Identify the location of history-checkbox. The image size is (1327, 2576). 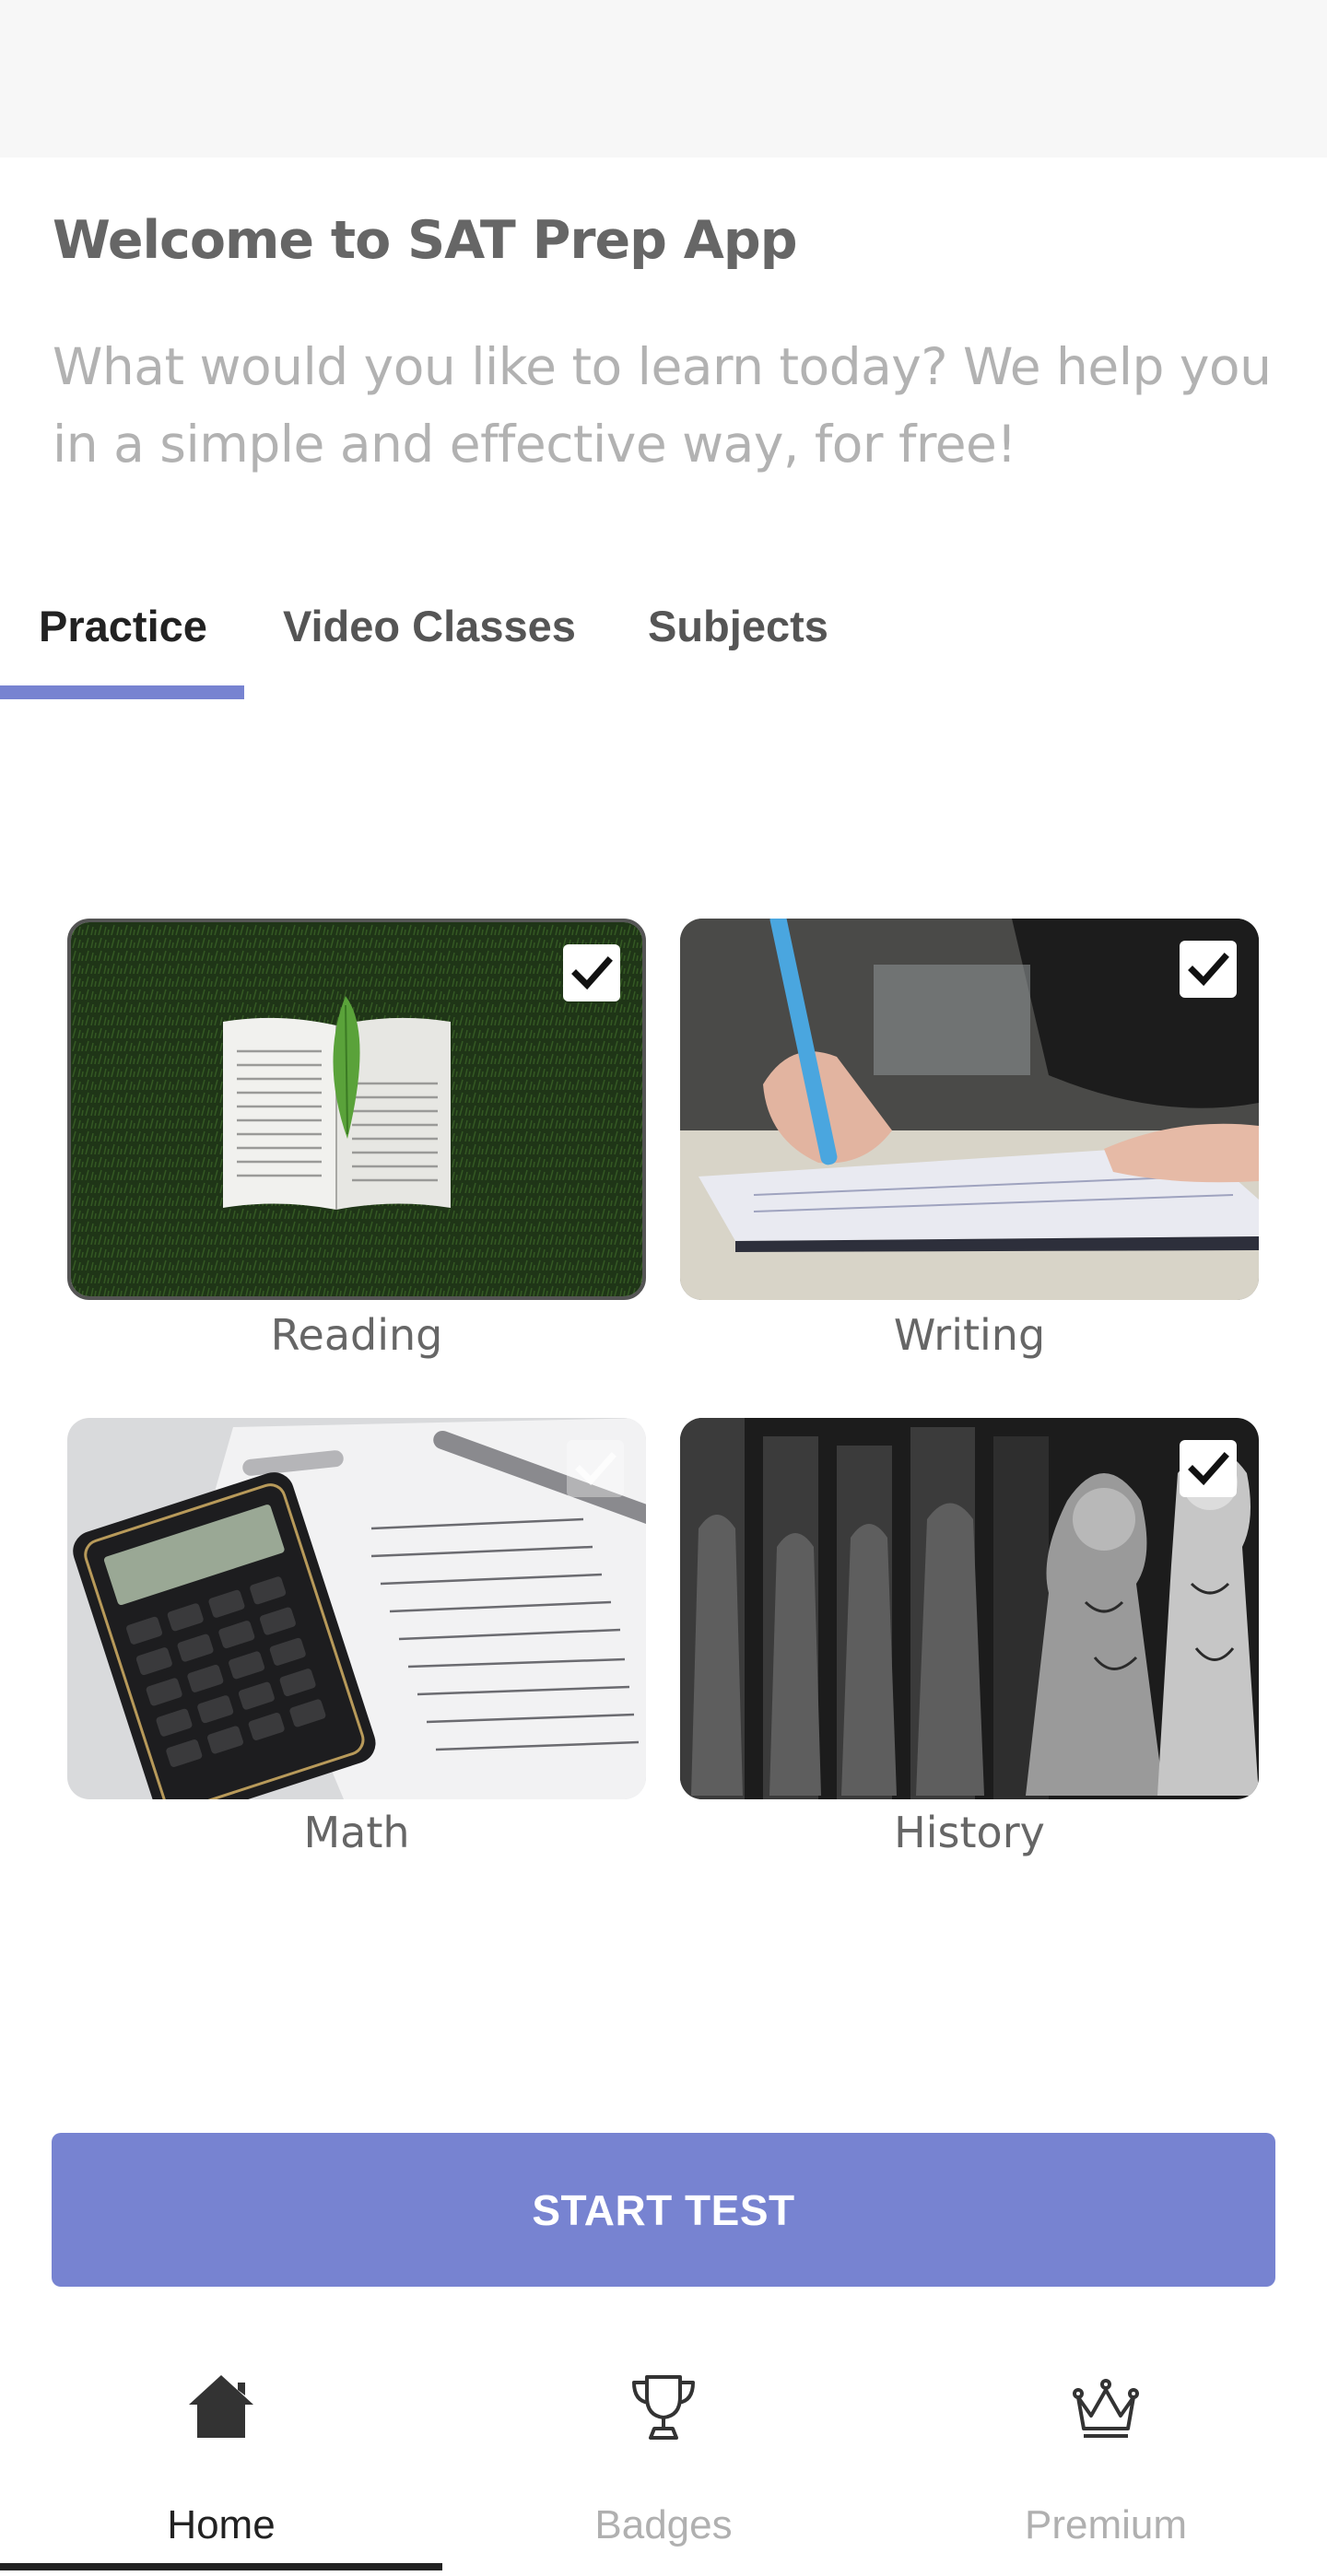
(1208, 1468).